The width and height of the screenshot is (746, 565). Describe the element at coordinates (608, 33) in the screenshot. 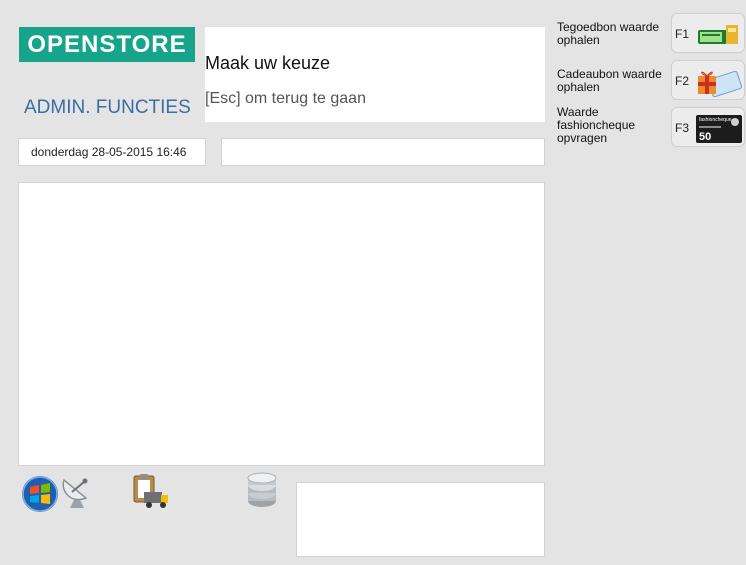

I see `function-label-f1: Tegoedbon waarde ophalen` at that location.